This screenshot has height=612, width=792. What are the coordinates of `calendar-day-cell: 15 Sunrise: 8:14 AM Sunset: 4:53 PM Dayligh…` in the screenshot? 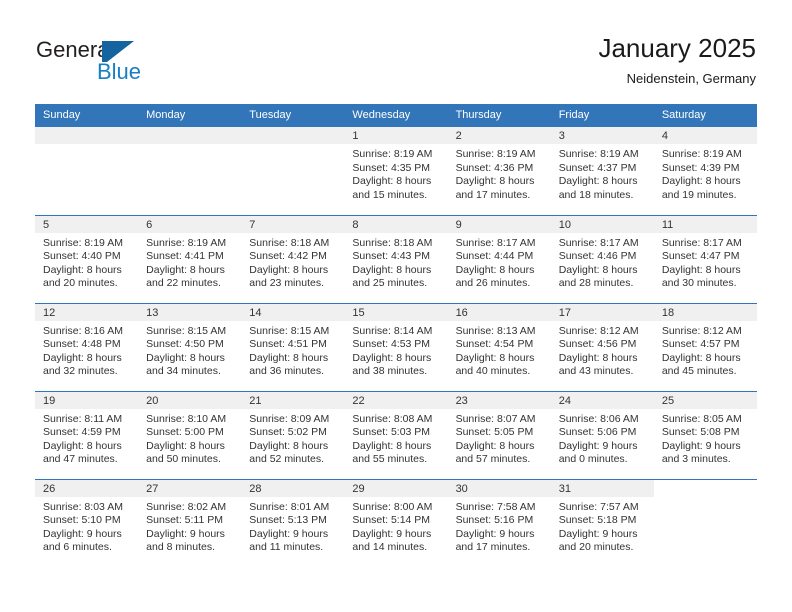 It's located at (396, 346).